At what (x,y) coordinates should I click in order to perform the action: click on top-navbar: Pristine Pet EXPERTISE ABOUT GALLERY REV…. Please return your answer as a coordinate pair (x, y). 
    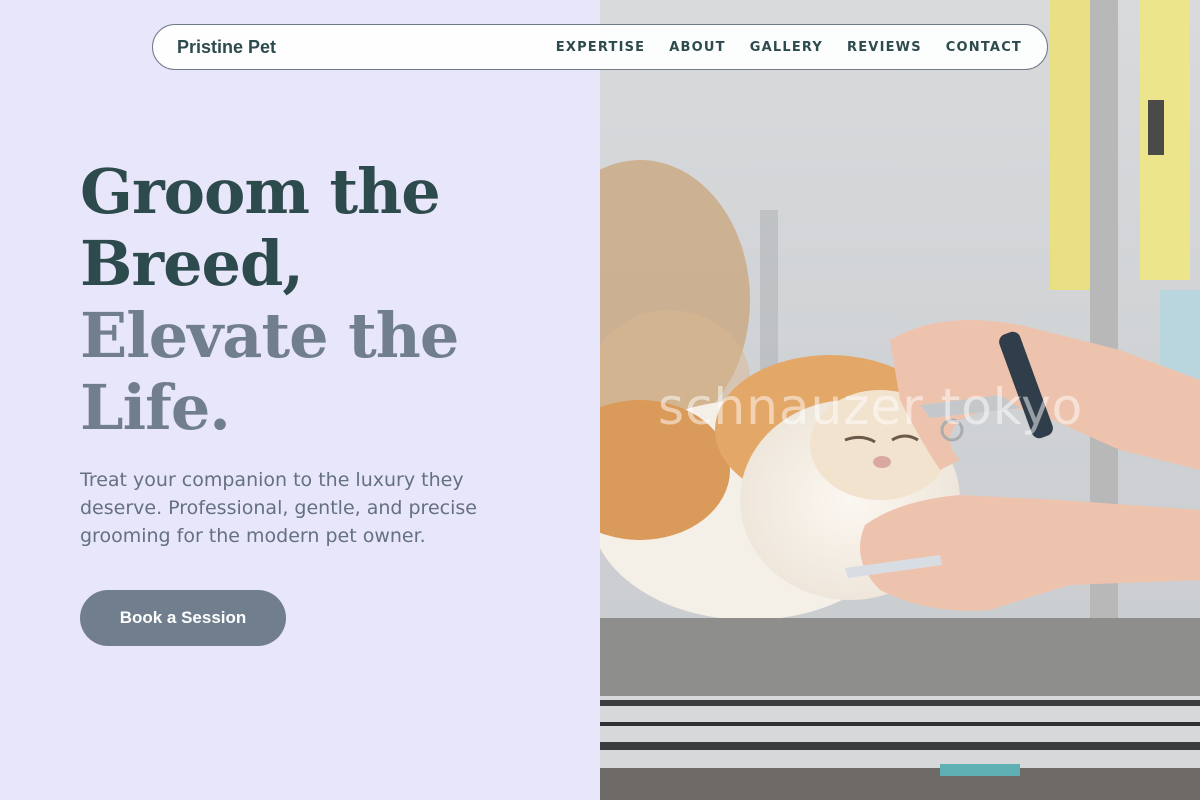
    Looking at the image, I should click on (600, 47).